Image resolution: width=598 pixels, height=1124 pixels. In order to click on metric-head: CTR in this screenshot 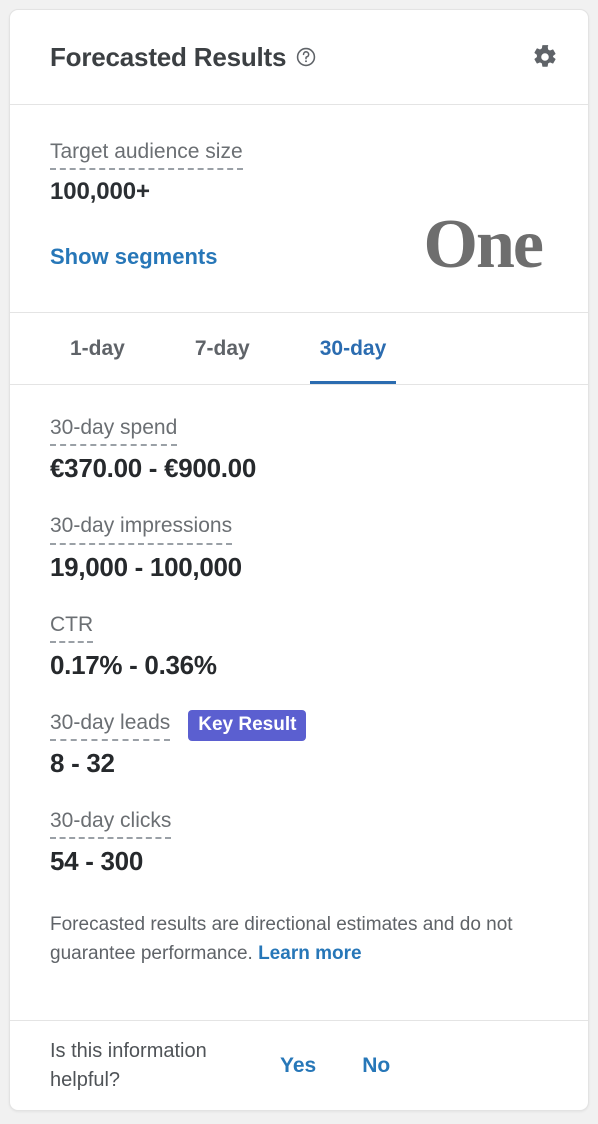, I will do `click(299, 627)`.